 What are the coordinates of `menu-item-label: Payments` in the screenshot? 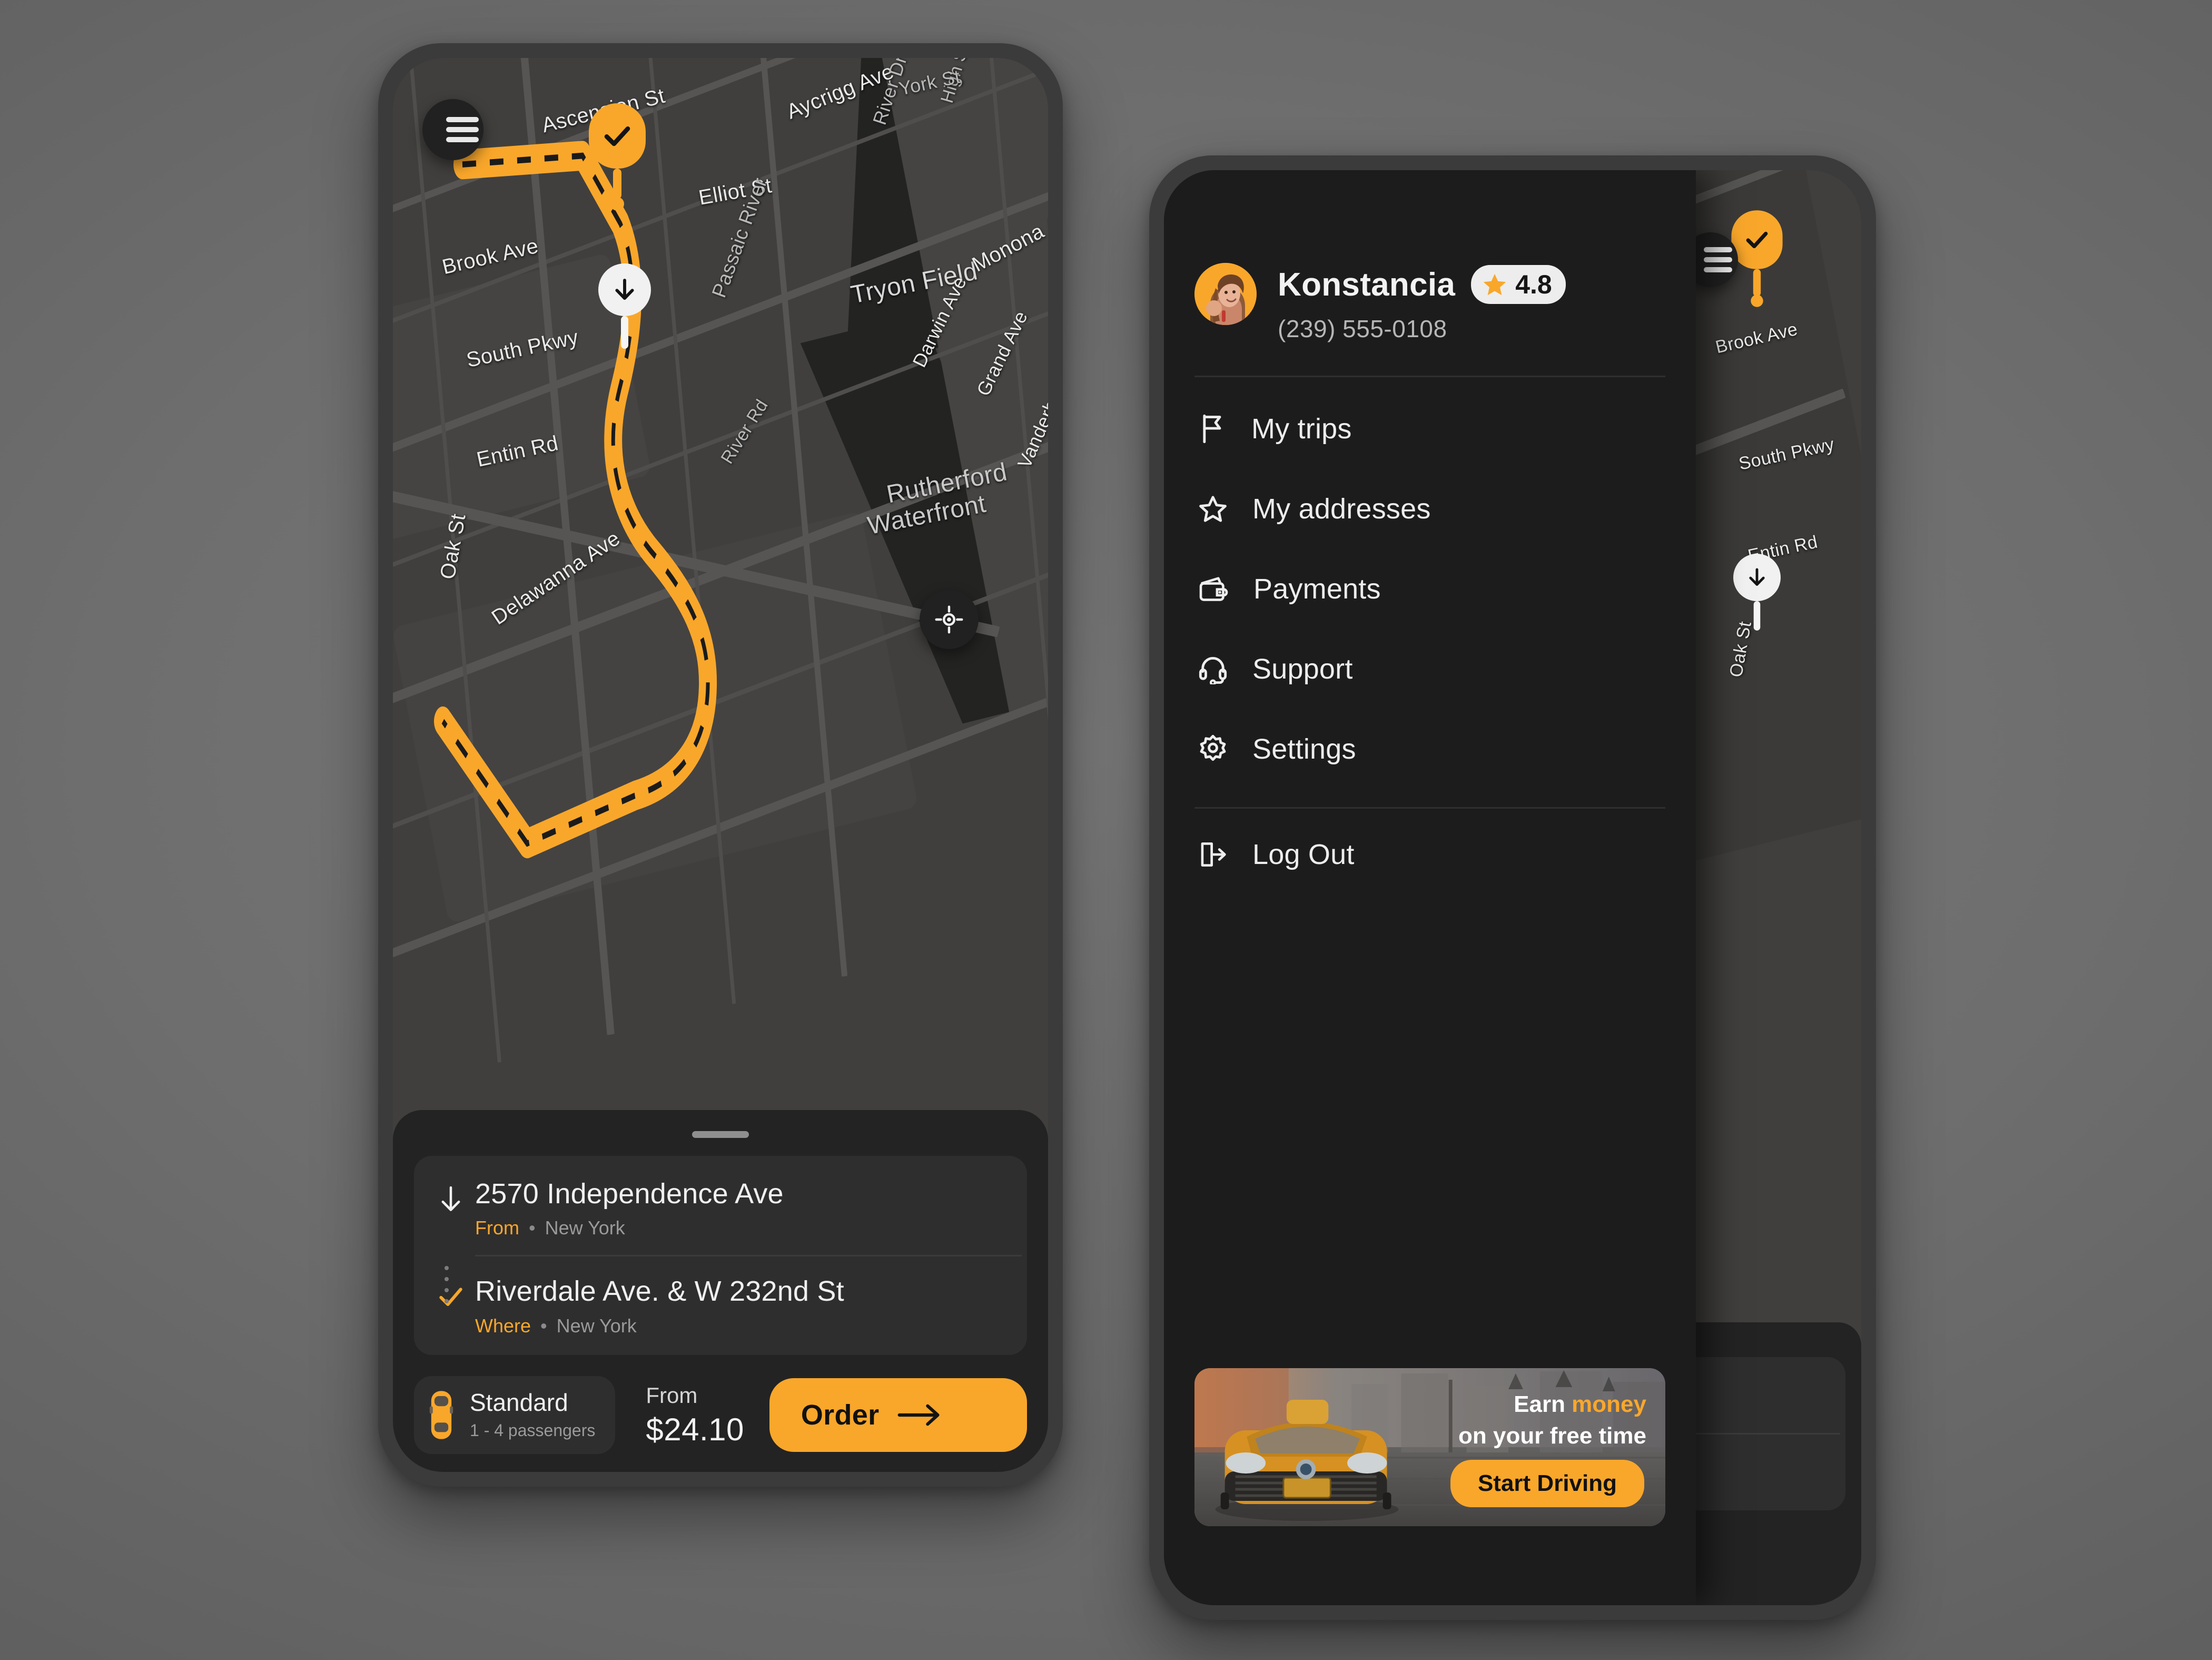 It's located at (1317, 589).